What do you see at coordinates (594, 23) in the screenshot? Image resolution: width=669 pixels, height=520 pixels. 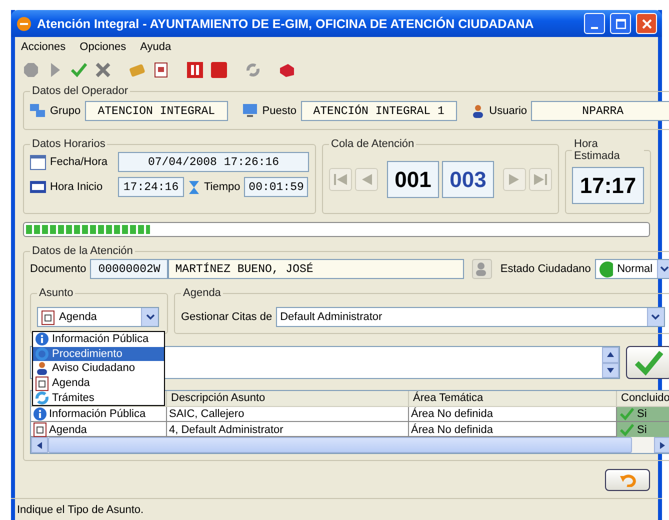 I see `minimize-button` at bounding box center [594, 23].